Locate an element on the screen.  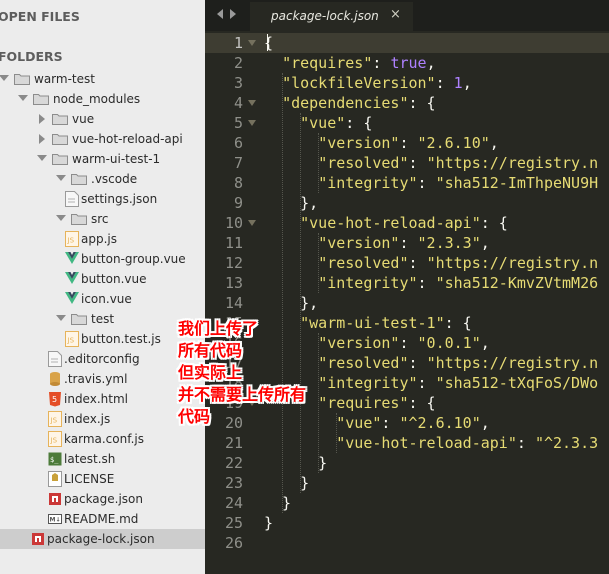
open-files-header: OPEN FILES is located at coordinates (40, 16).